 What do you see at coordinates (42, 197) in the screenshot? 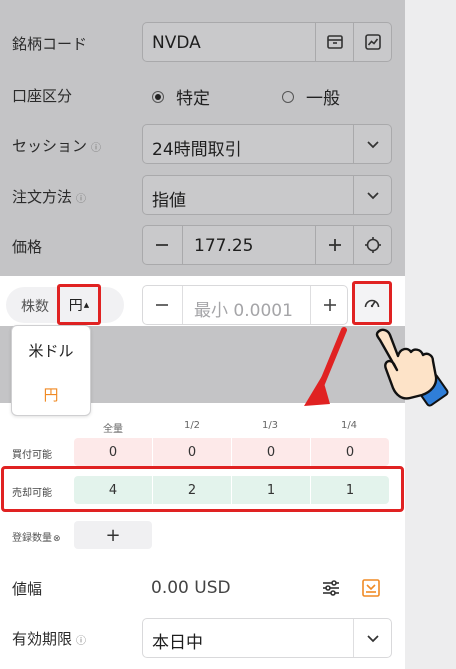
I see `order-method-label-text: 注文方法` at bounding box center [42, 197].